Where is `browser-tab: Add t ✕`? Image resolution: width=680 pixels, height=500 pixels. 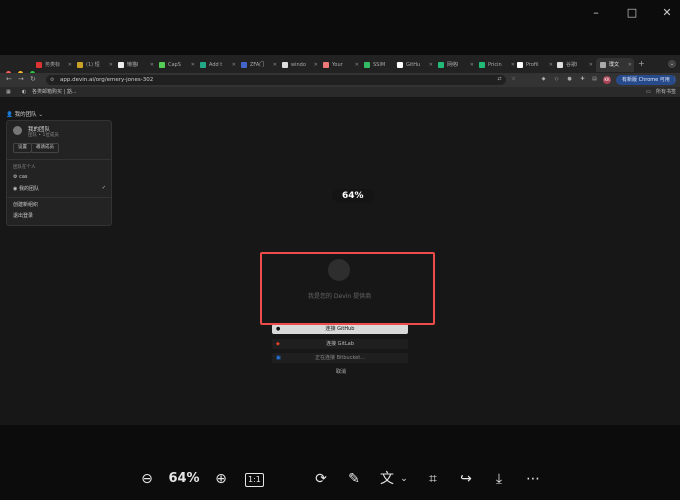 browser-tab: Add t ✕ is located at coordinates (219, 65).